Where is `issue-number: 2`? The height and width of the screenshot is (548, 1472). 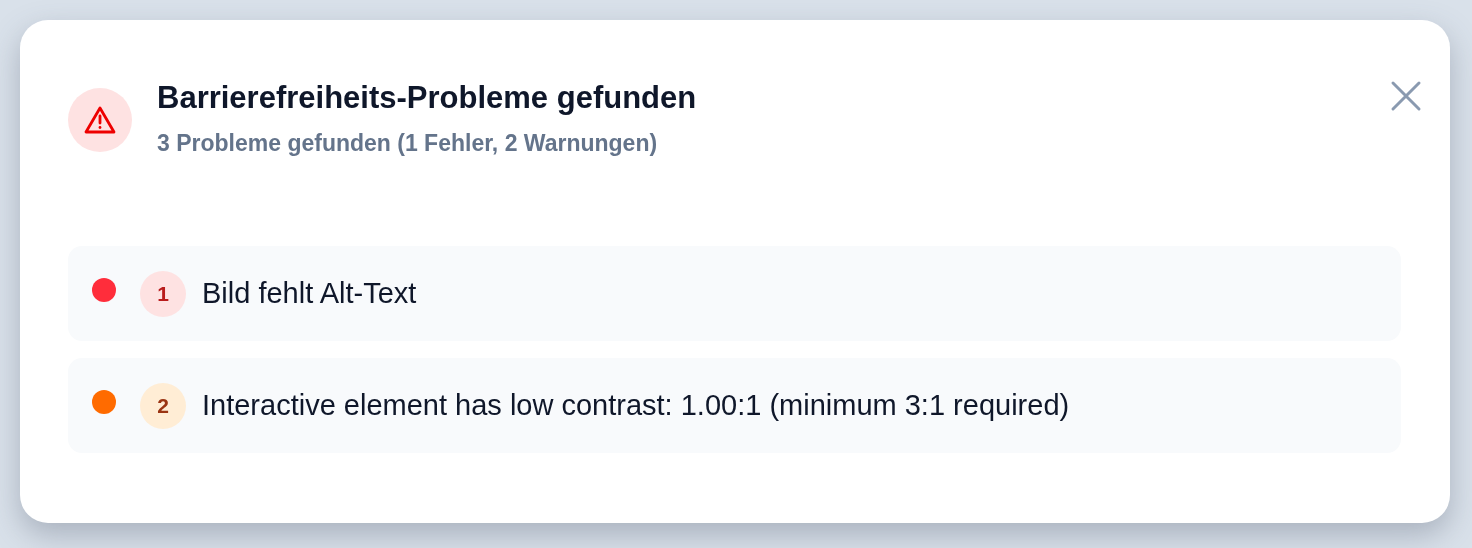 issue-number: 2 is located at coordinates (163, 405).